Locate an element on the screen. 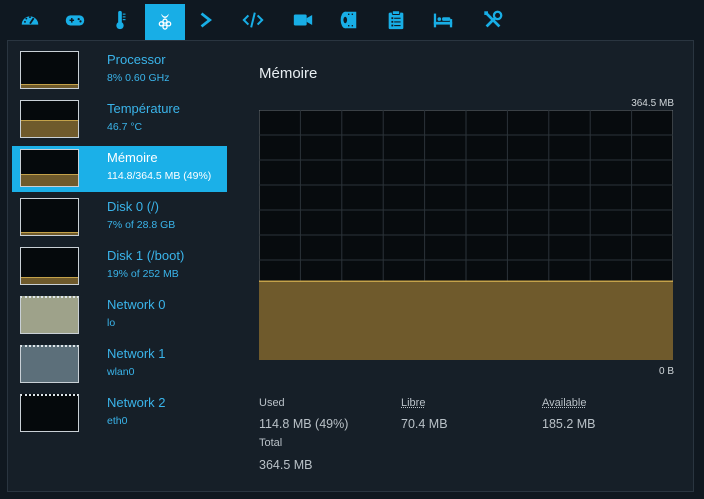  thermometer-icon is located at coordinates (121, 20).